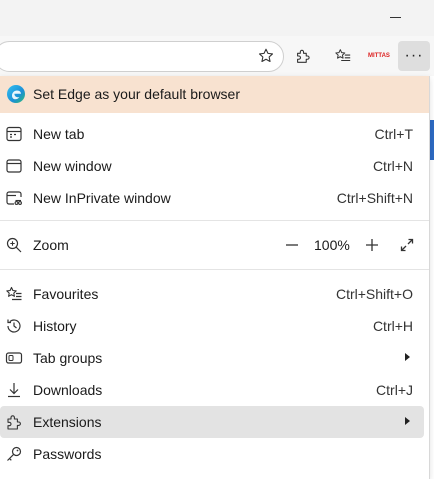  Describe the element at coordinates (16, 94) in the screenshot. I see `edge-logo-icon` at that location.